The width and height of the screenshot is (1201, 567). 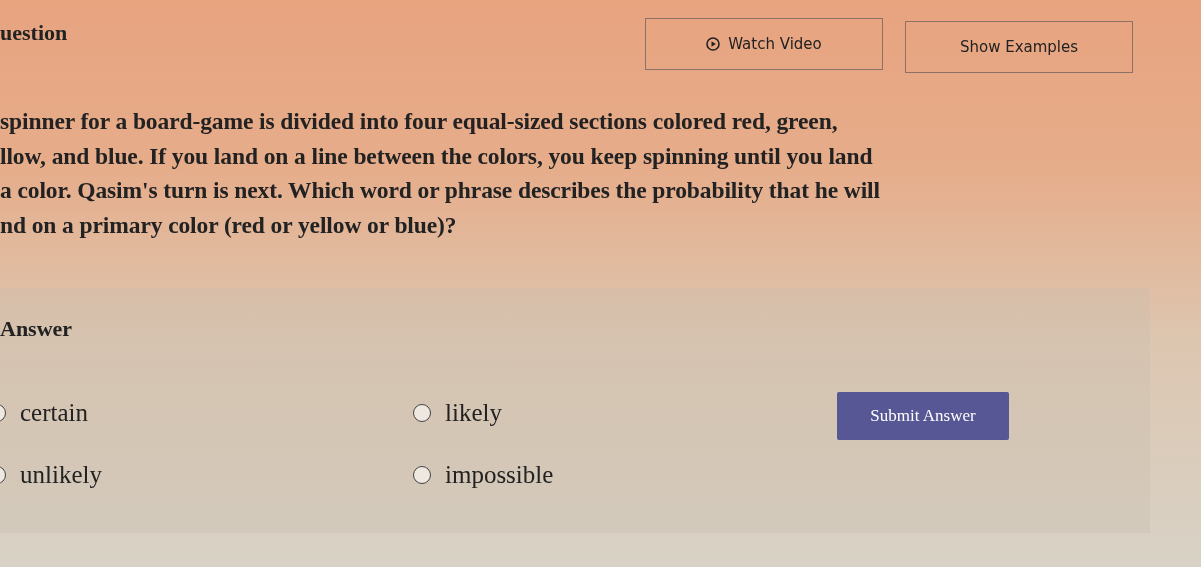 I want to click on question-text: spinner for a board-game is divided into four equal-sized sections colored red, green,, so click(x=419, y=121).